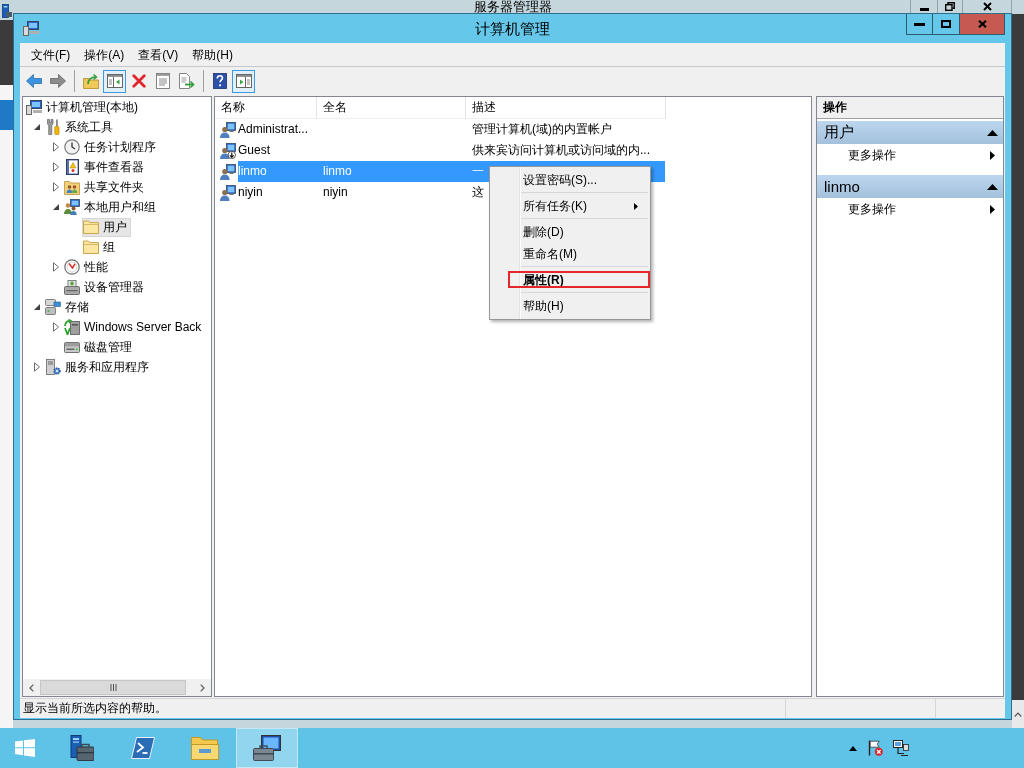  Describe the element at coordinates (53, 307) in the screenshot. I see `storage-icon` at that location.